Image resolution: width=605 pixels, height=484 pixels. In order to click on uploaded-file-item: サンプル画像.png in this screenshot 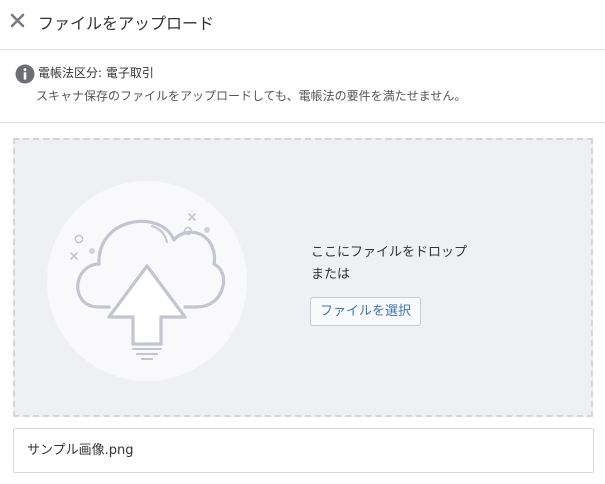, I will do `click(303, 450)`.